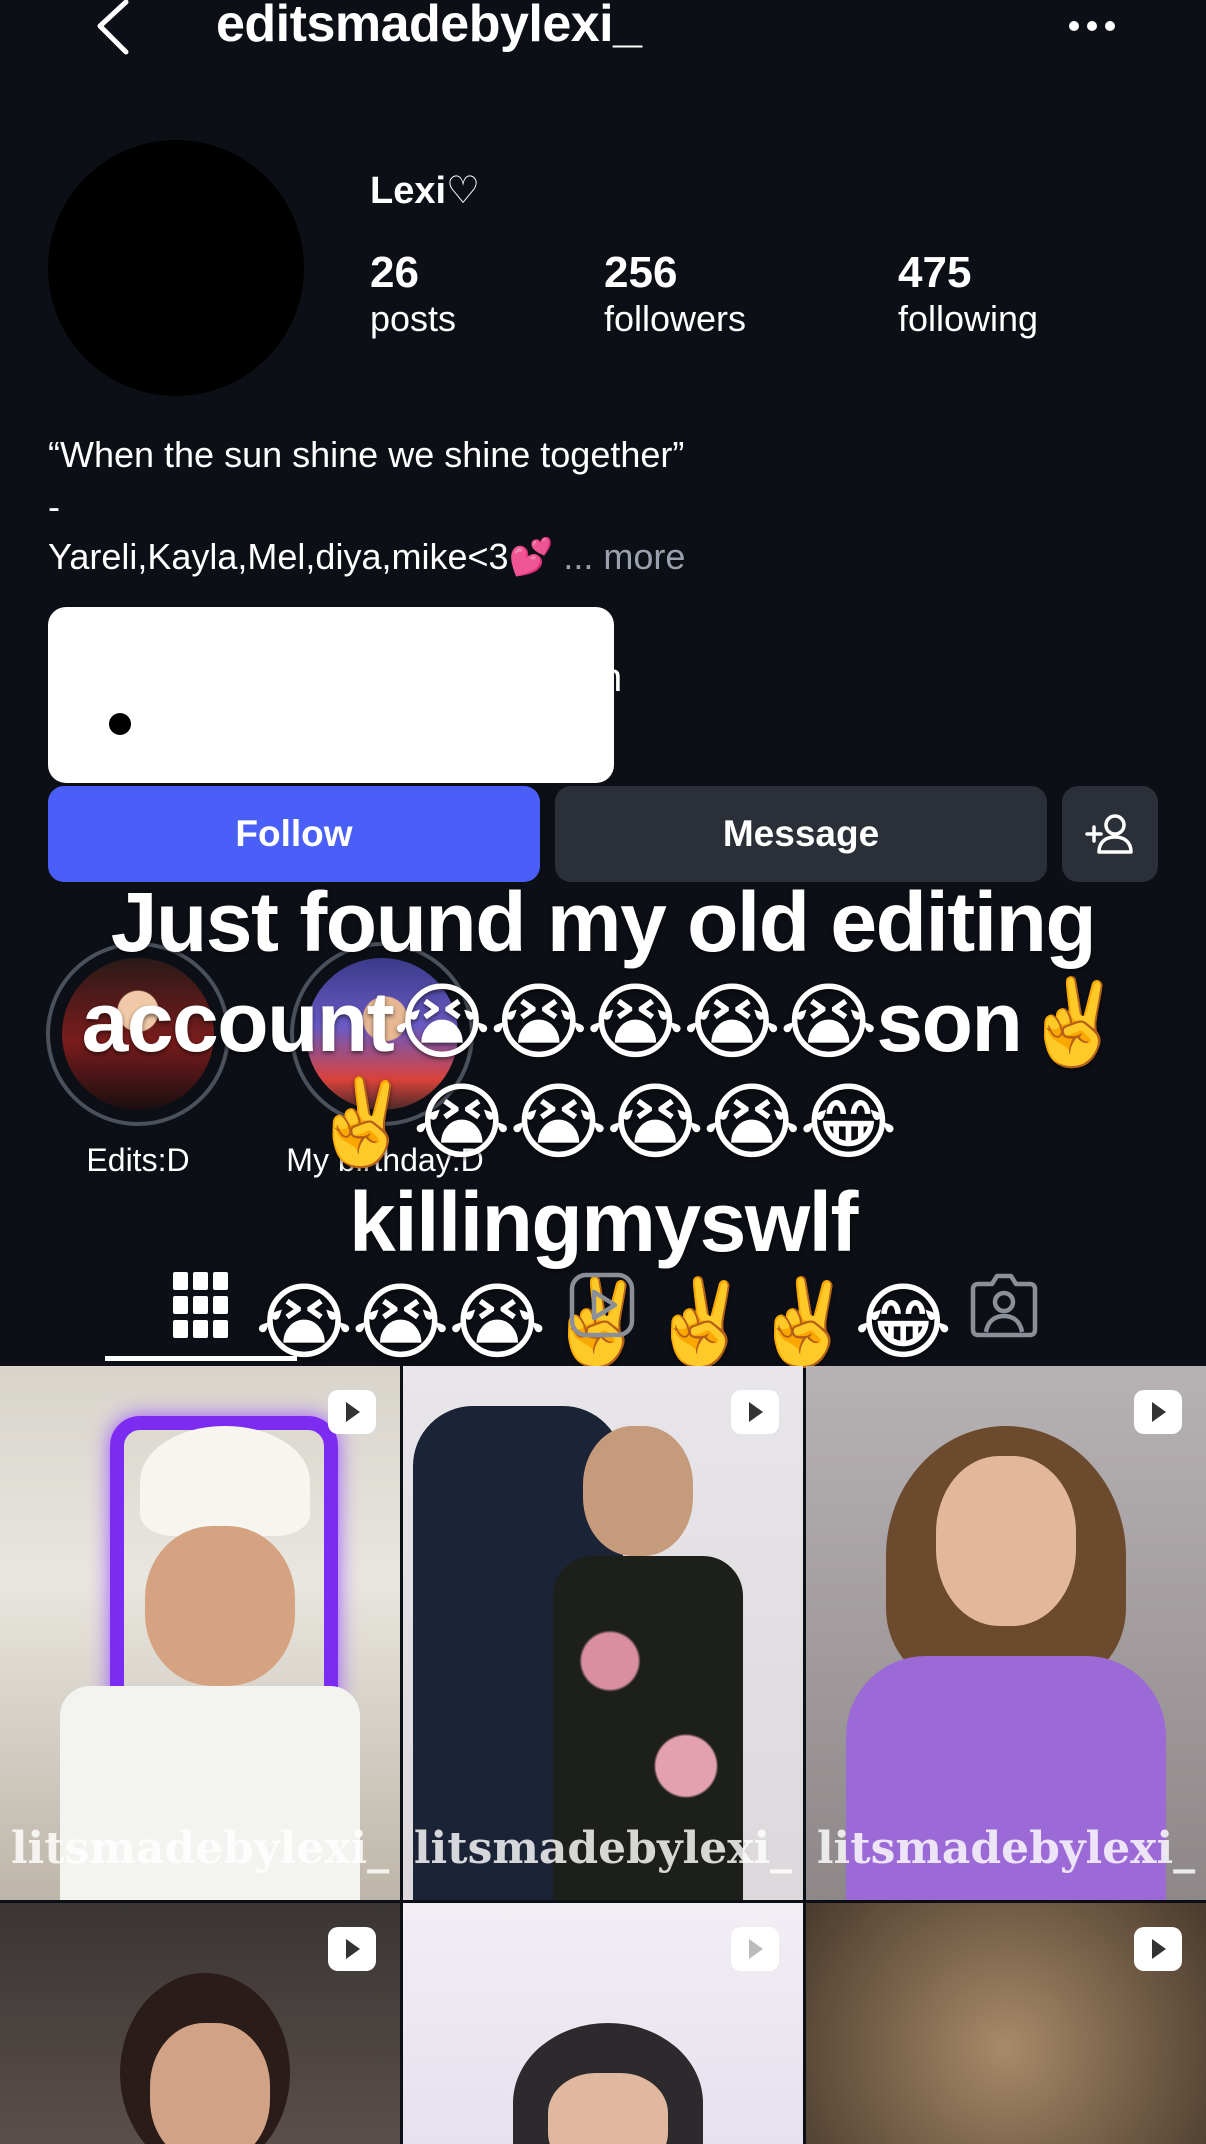  I want to click on grid-icon, so click(200, 1305).